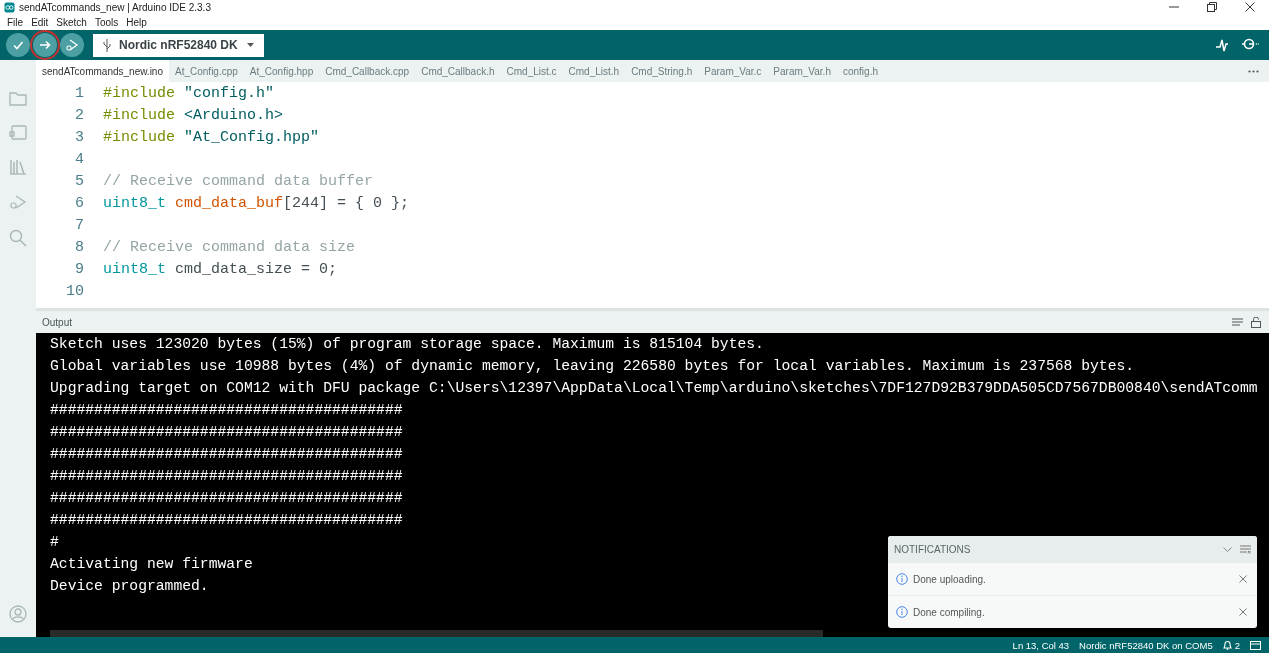 The width and height of the screenshot is (1269, 653). Describe the element at coordinates (1255, 645) in the screenshot. I see `panel-icon` at that location.